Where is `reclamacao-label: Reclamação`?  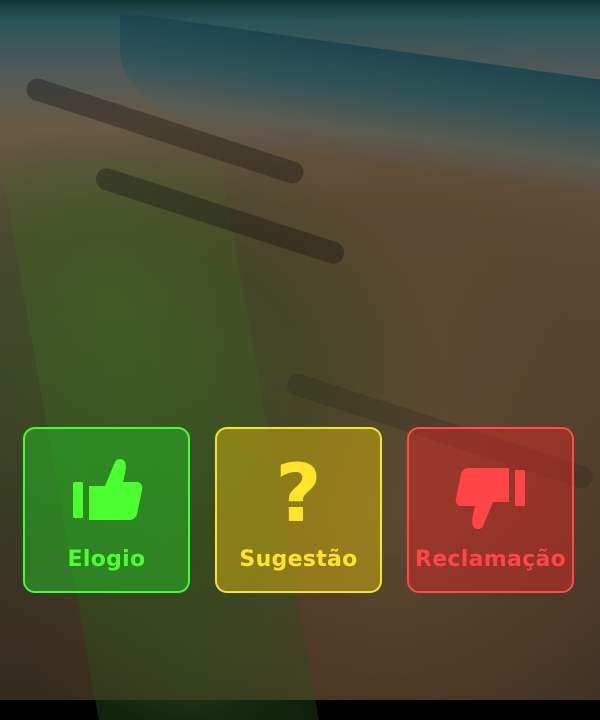
reclamacao-label: Reclamação is located at coordinates (490, 559).